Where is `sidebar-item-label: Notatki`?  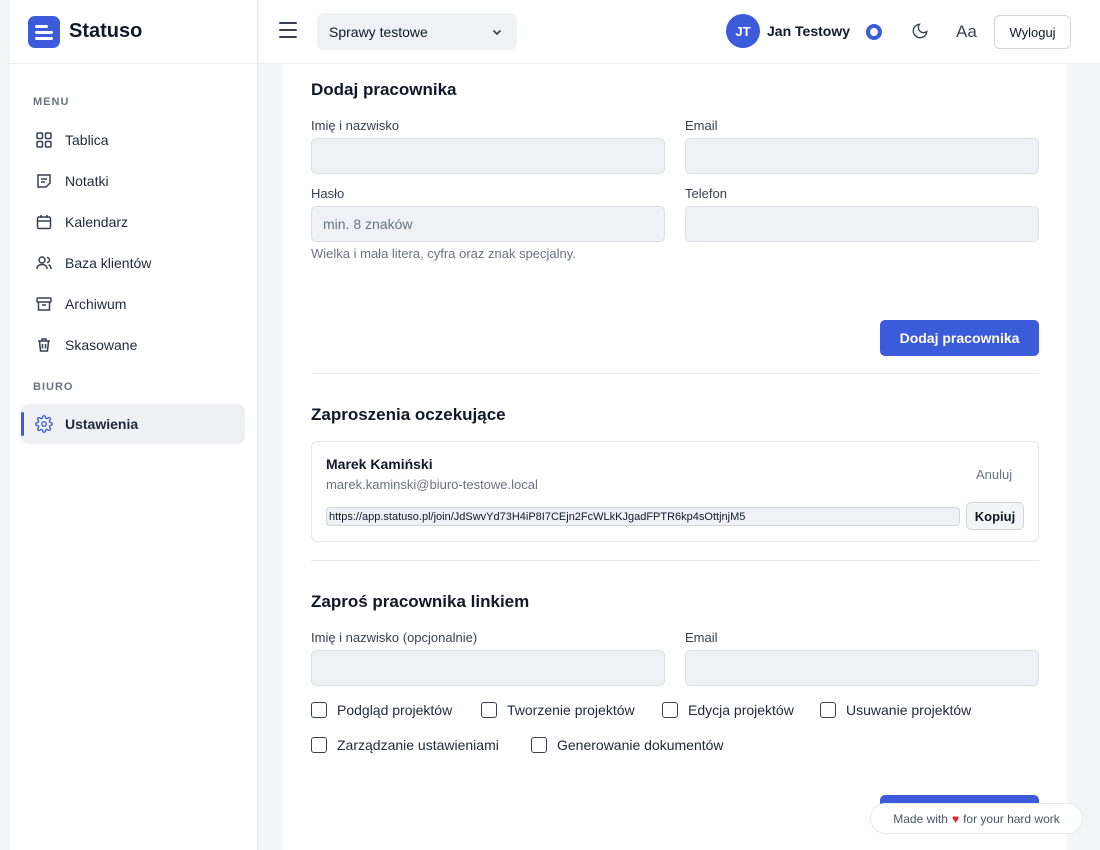
sidebar-item-label: Notatki is located at coordinates (87, 181).